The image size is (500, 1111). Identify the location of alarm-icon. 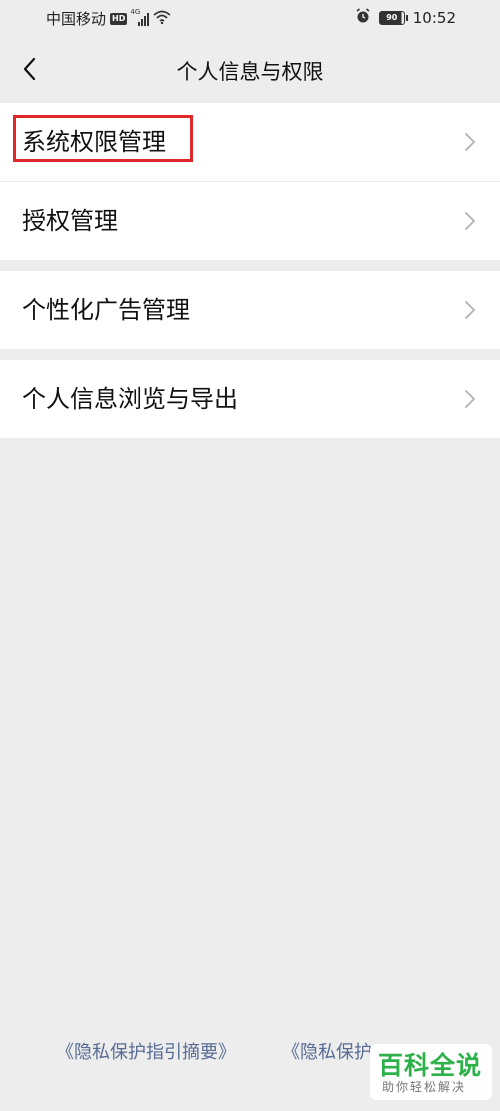
(363, 18).